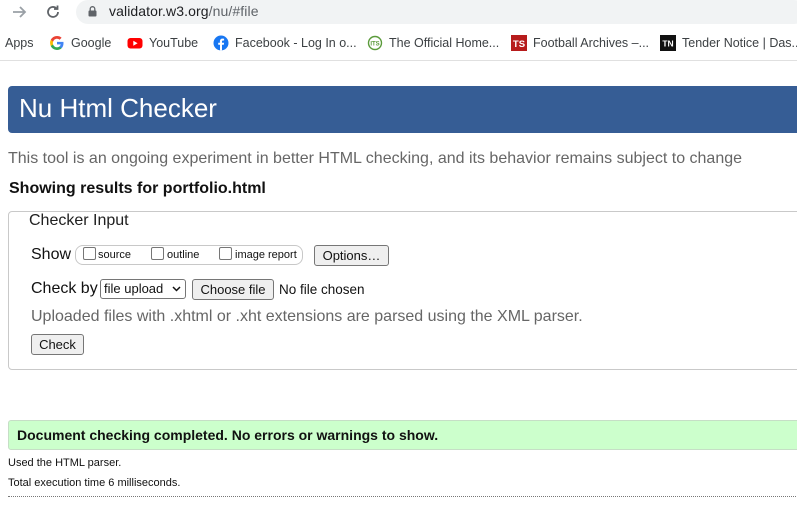  What do you see at coordinates (57, 344) in the screenshot?
I see `check-button: Check` at bounding box center [57, 344].